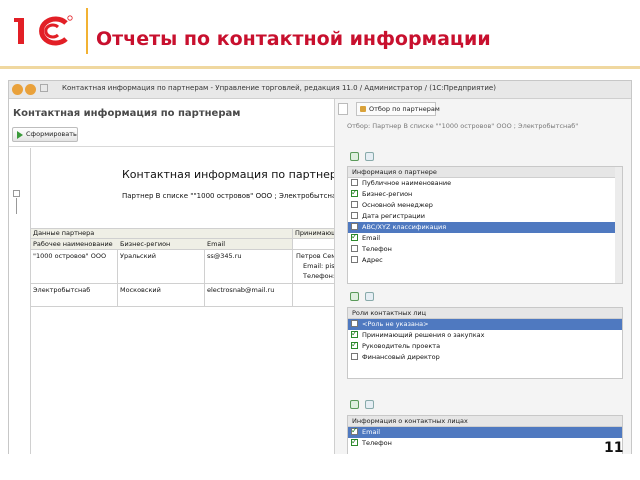  What do you see at coordinates (17, 89) in the screenshot?
I see `app-menu-icon` at bounding box center [17, 89].